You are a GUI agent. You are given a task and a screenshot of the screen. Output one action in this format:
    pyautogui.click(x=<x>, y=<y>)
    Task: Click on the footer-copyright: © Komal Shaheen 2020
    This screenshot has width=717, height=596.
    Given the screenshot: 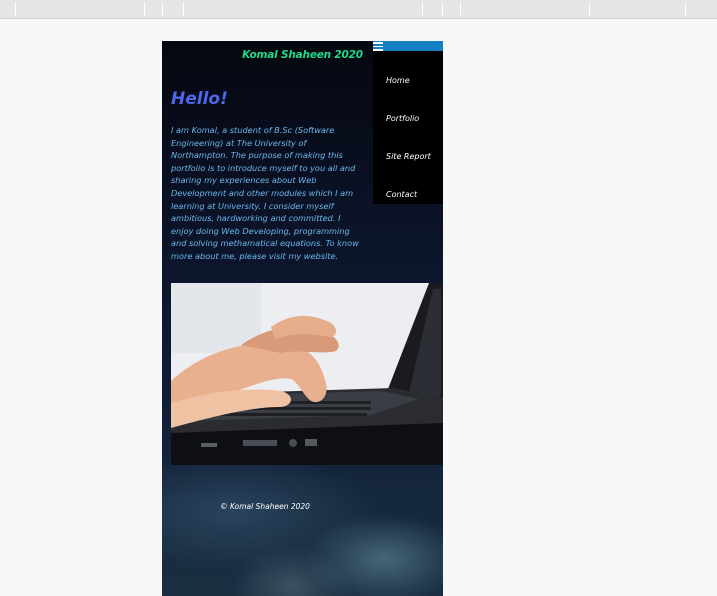 What is the action you would take?
    pyautogui.click(x=265, y=506)
    